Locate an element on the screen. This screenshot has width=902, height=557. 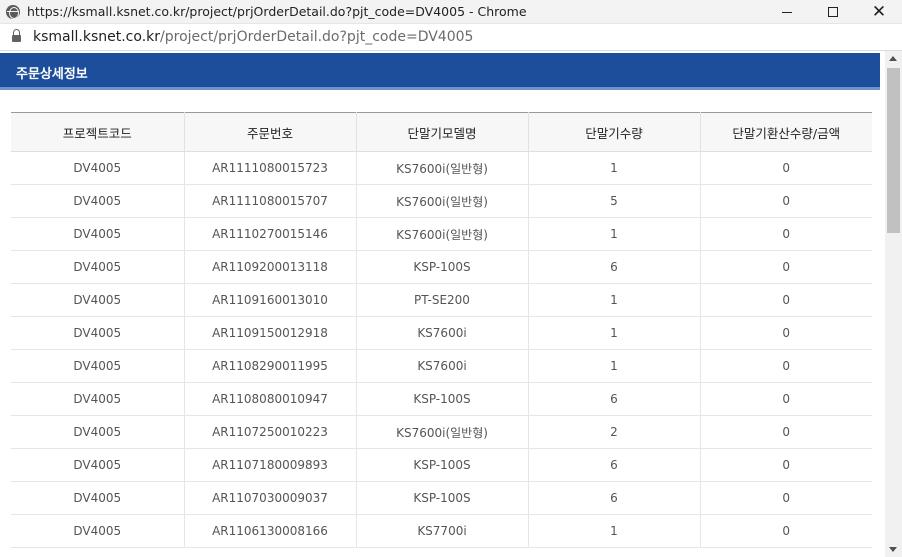
minimize-button is located at coordinates (787, 12).